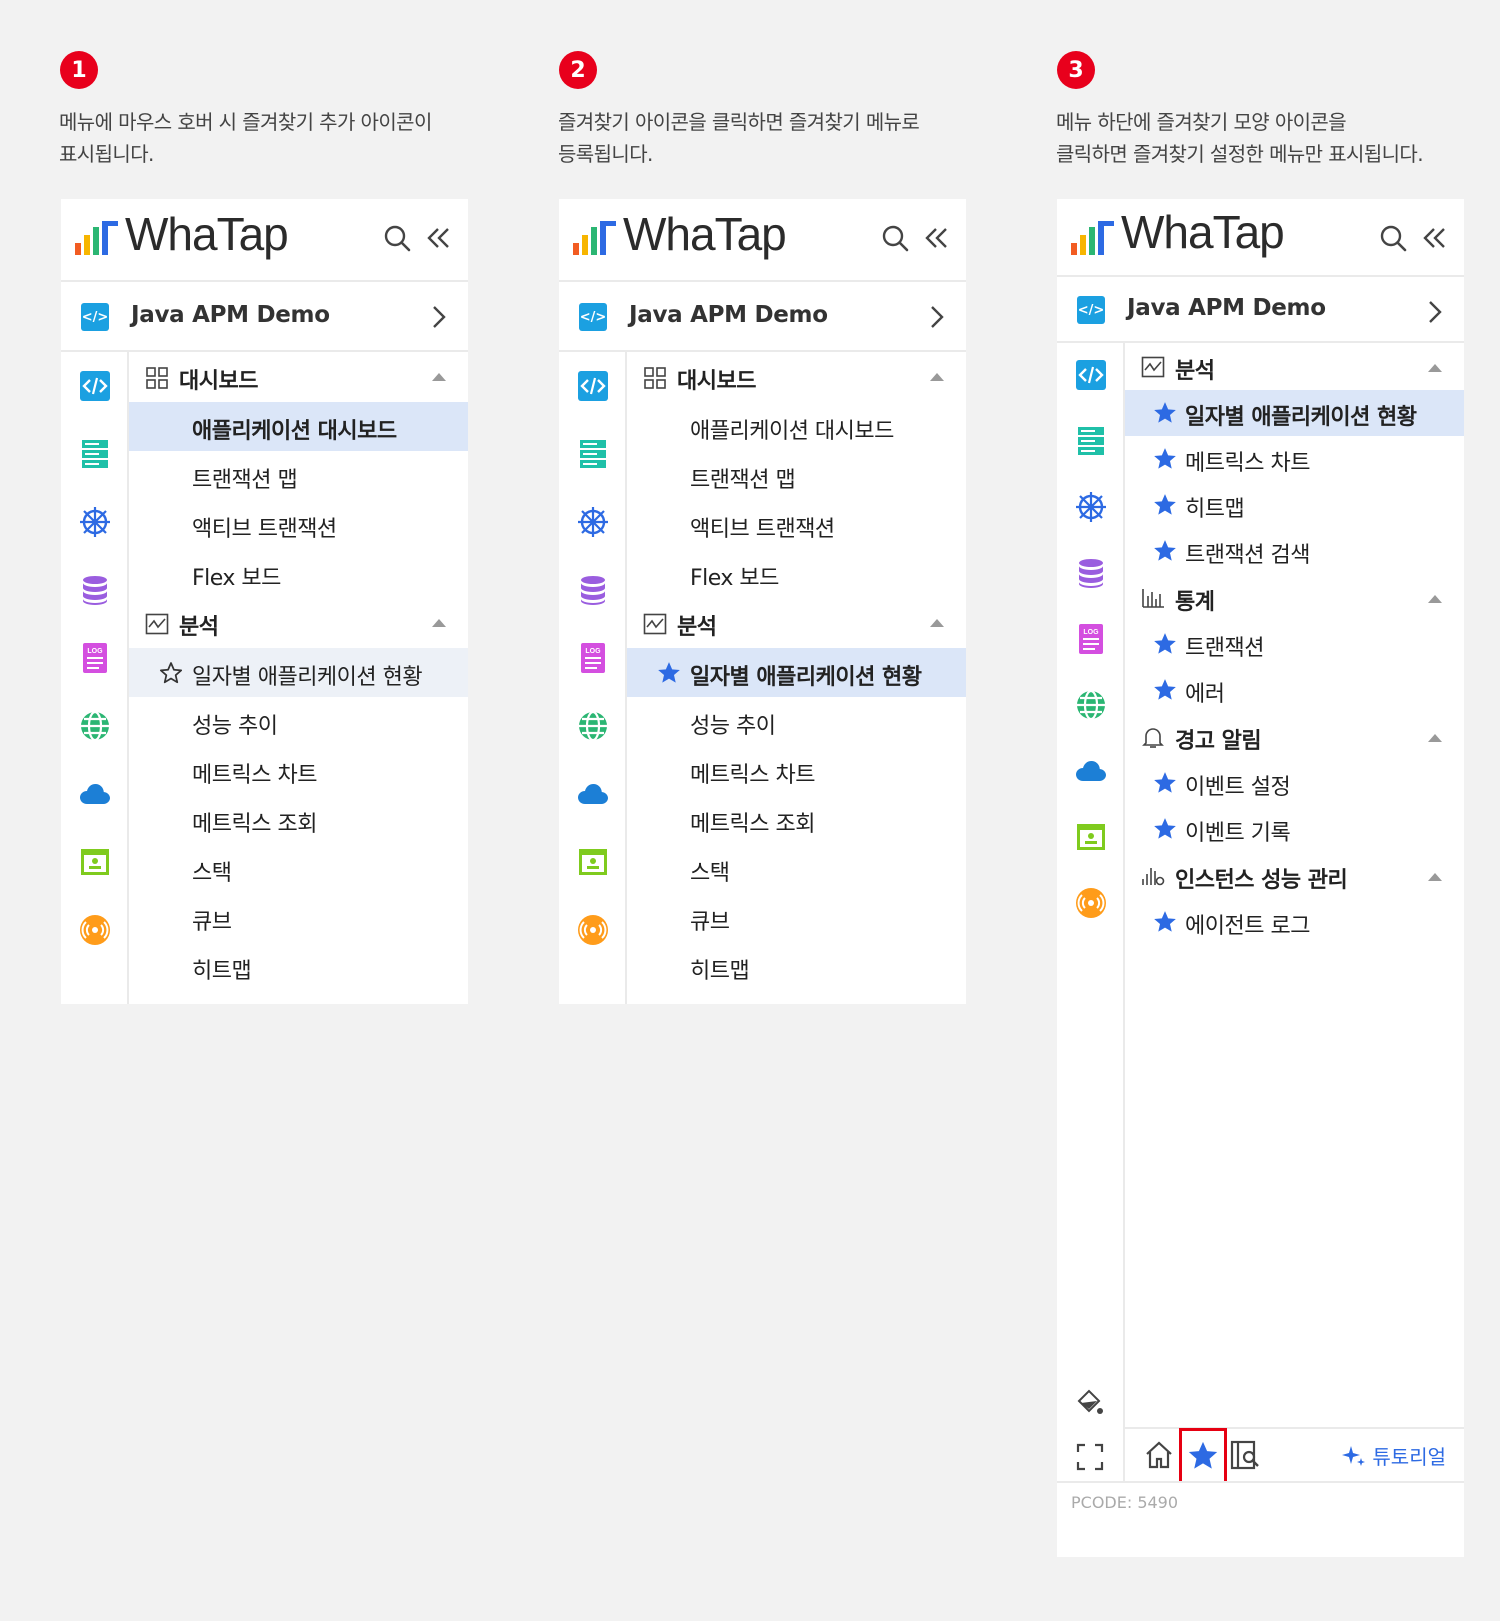  Describe the element at coordinates (1091, 950) in the screenshot. I see `product-rail` at that location.